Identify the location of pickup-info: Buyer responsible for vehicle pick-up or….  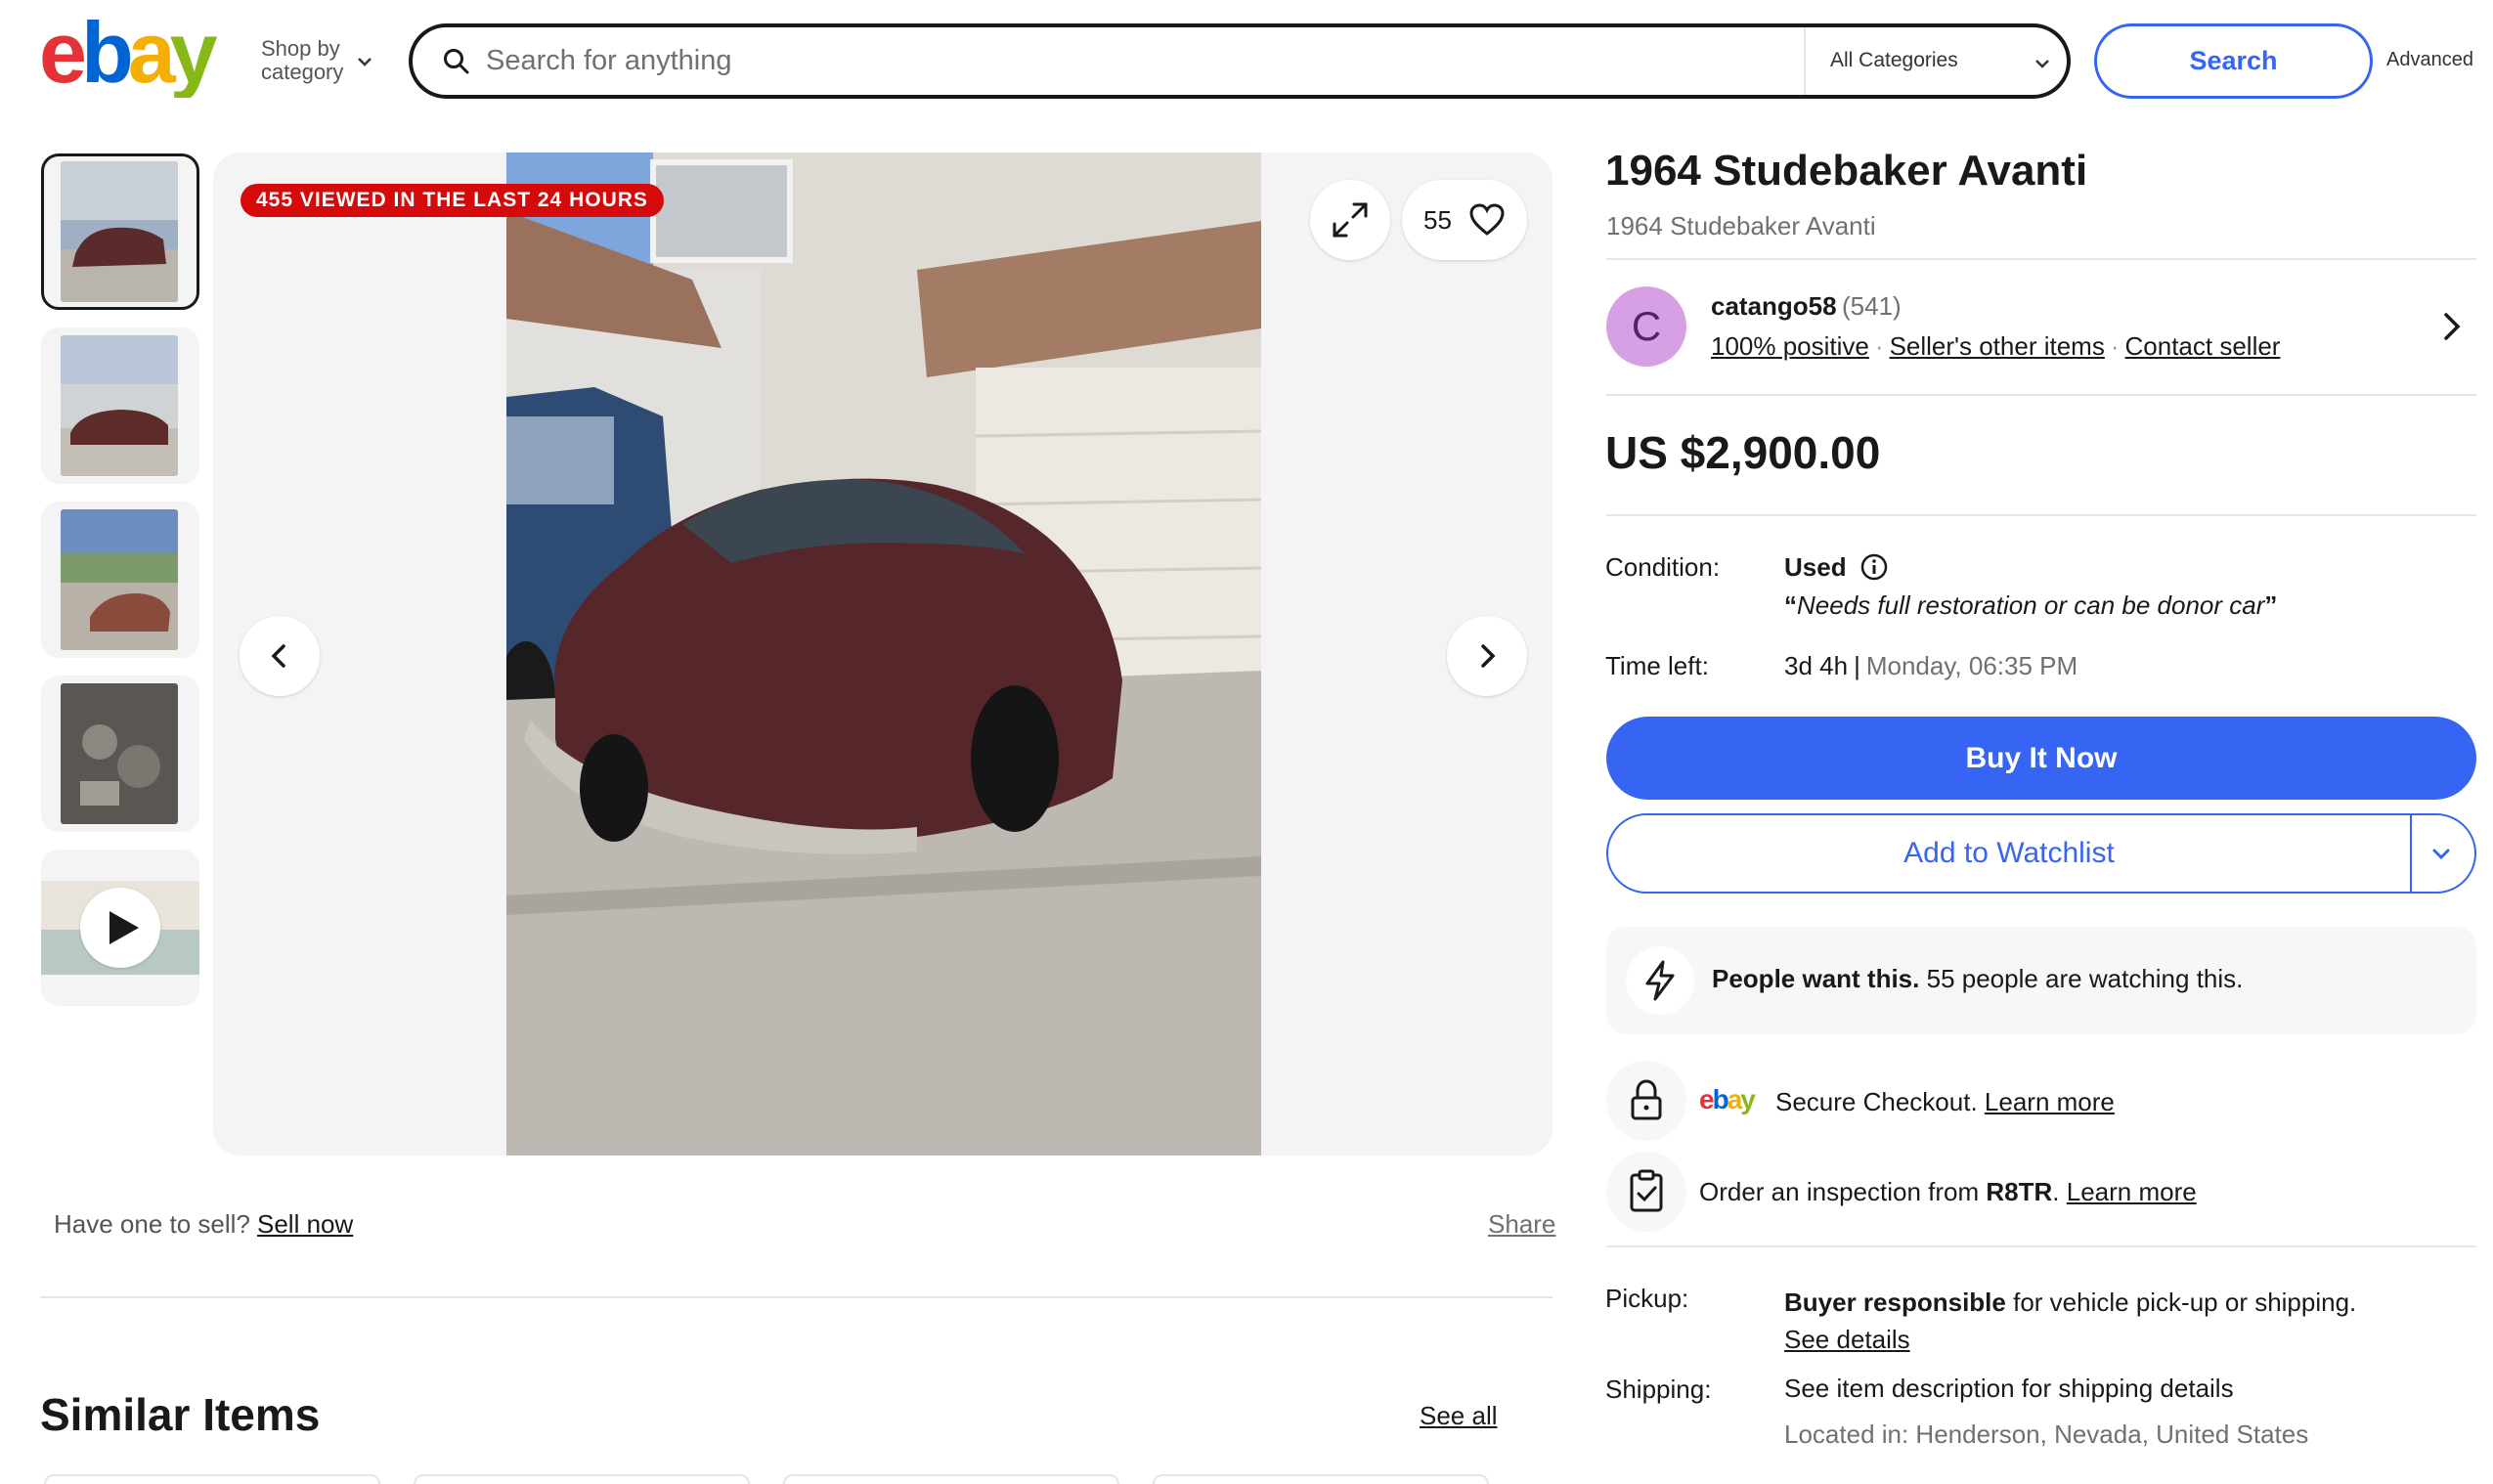
(2070, 1321).